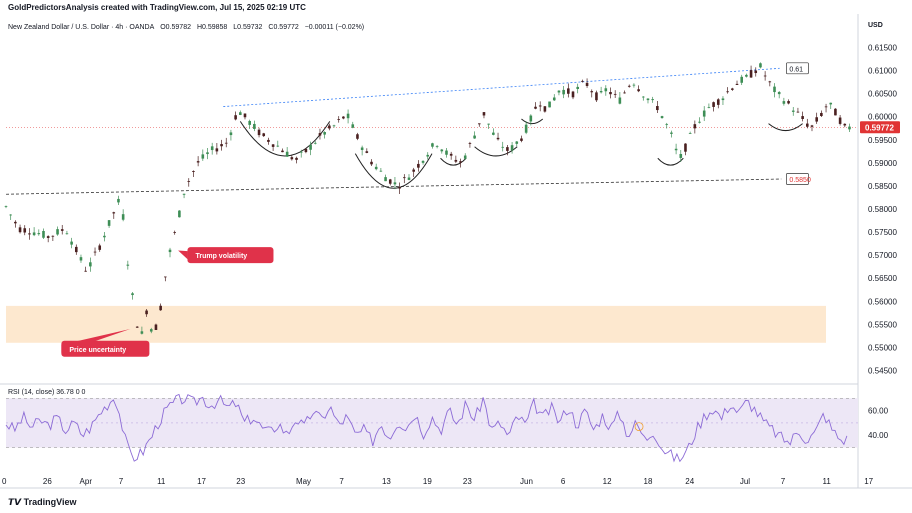 The image size is (912, 513). I want to click on y-tick-label: 0.56000, so click(882, 301).